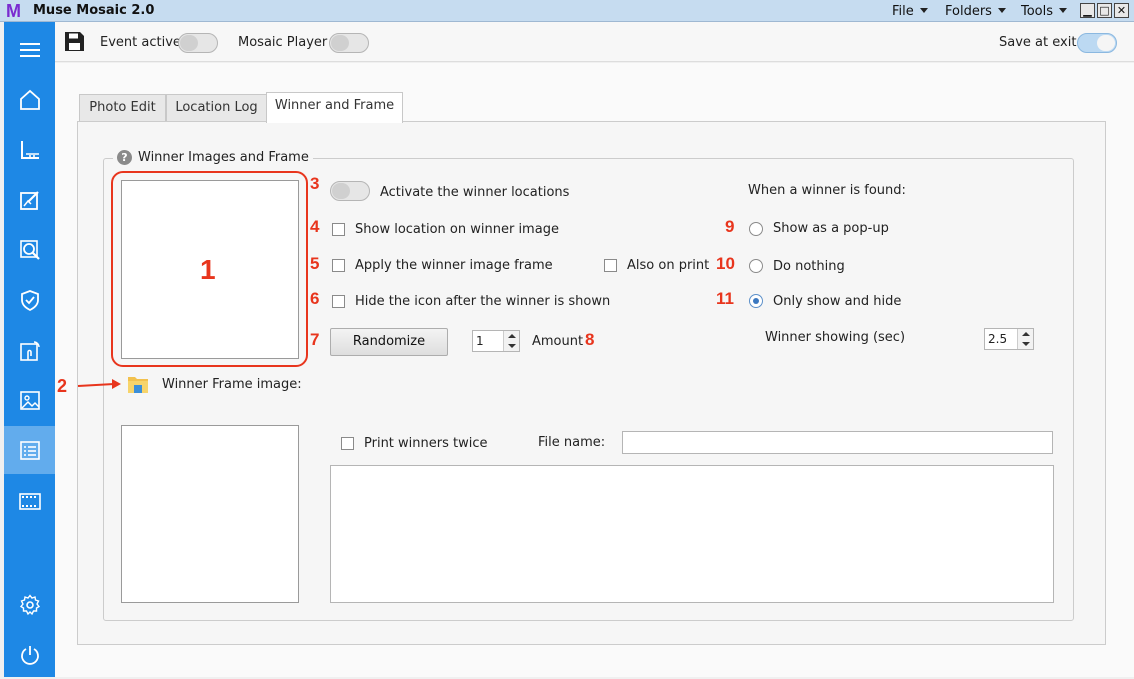  What do you see at coordinates (610, 265) in the screenshot?
I see `also-on-print-checkbox` at bounding box center [610, 265].